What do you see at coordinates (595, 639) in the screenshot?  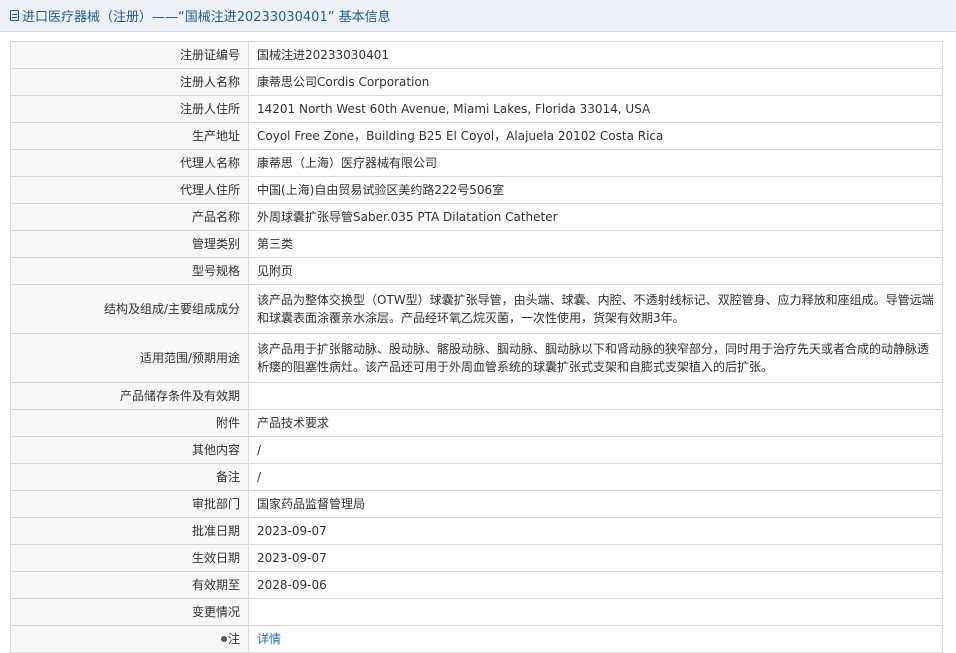 I see `note-value-cell: 详情` at bounding box center [595, 639].